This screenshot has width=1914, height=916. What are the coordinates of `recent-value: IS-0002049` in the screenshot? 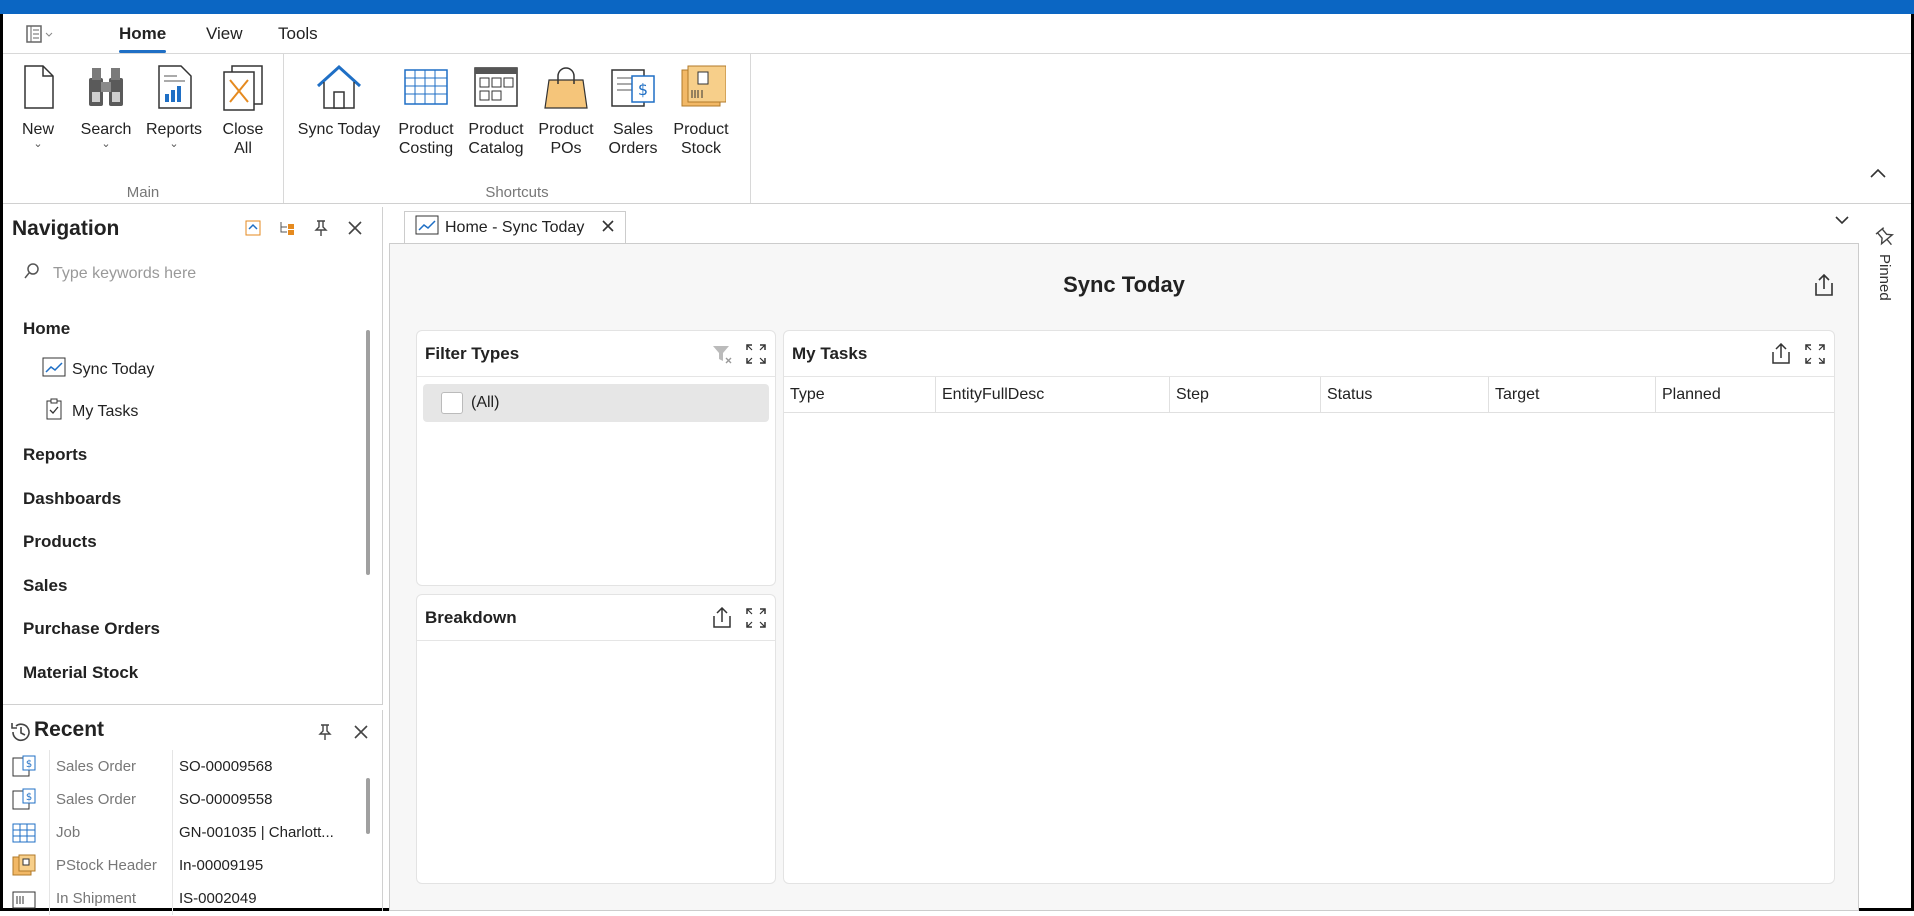 It's located at (265, 898).